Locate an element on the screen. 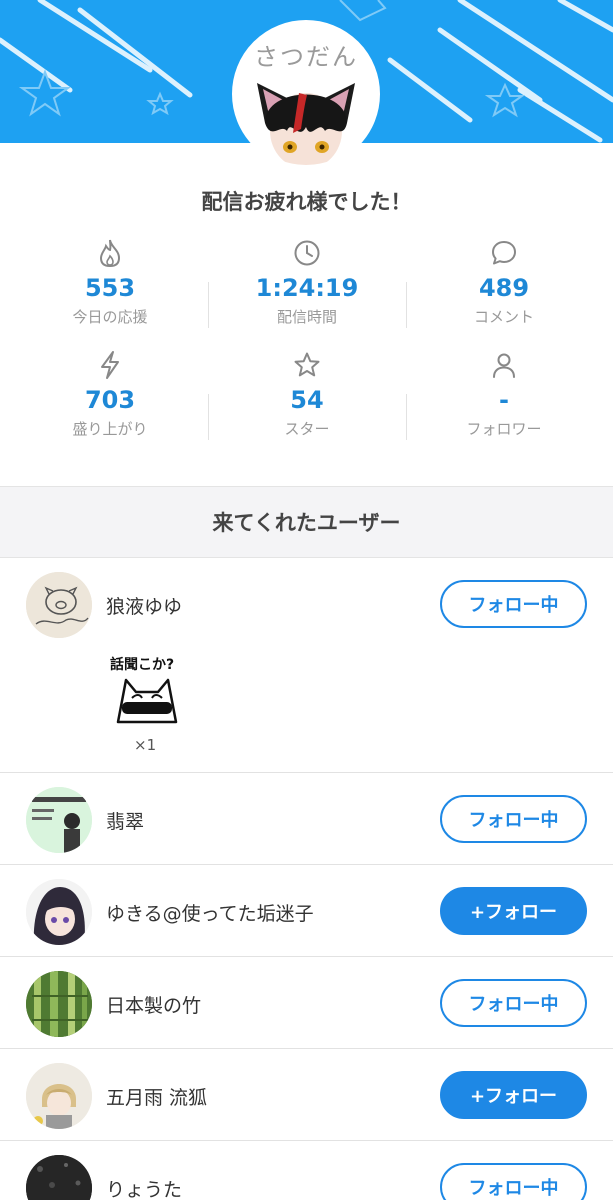  stat-duration-label: 配信時間 is located at coordinates (306, 317).